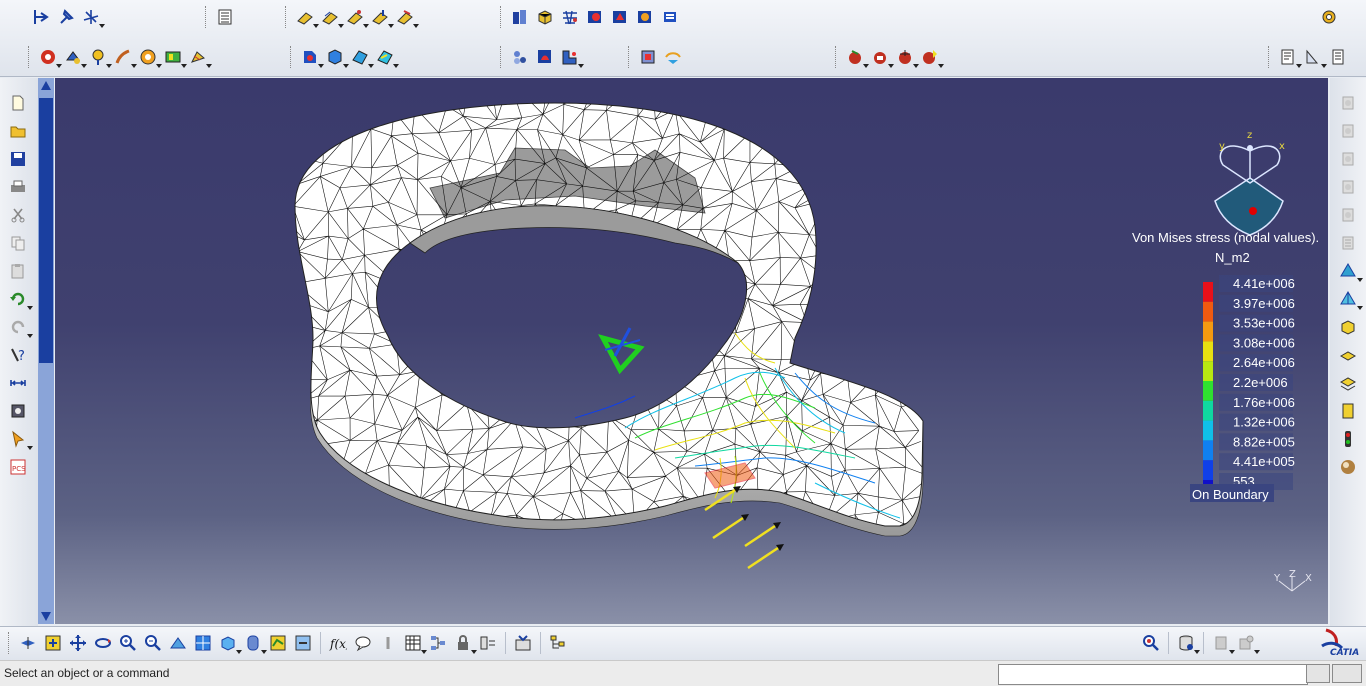  I want to click on inertia-icon, so click(18, 411).